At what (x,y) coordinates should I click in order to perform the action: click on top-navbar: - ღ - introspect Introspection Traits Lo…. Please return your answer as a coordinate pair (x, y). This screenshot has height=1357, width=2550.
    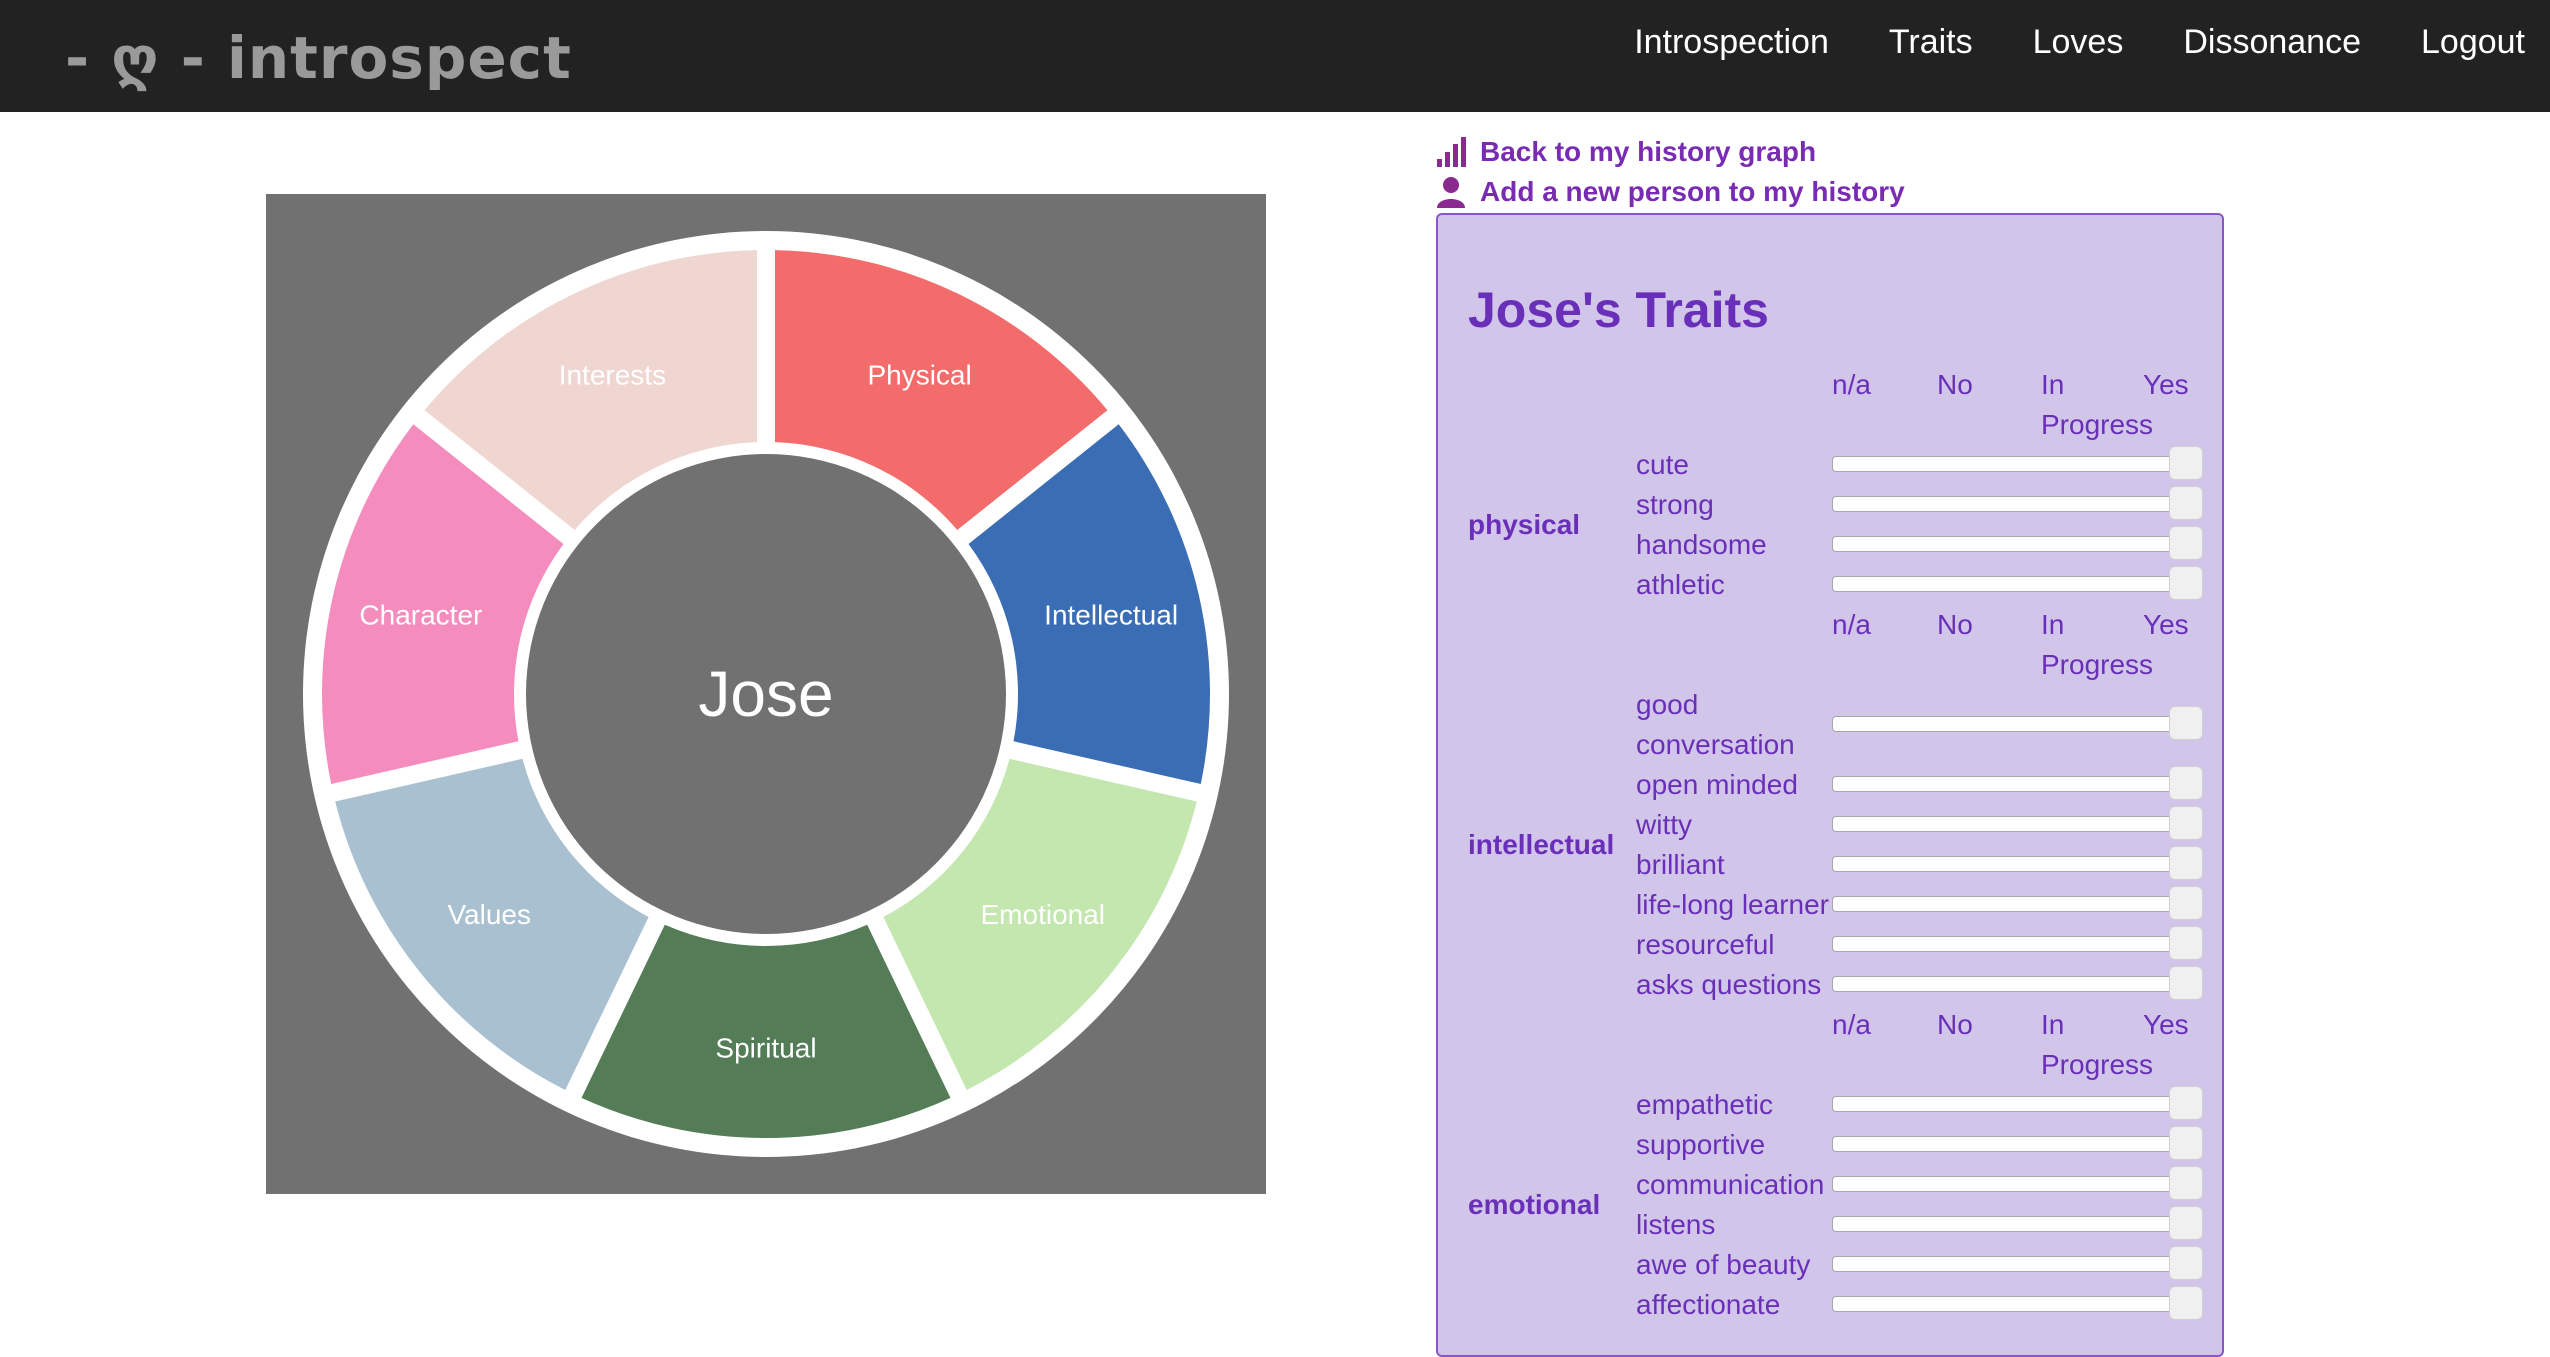
    Looking at the image, I should click on (1275, 56).